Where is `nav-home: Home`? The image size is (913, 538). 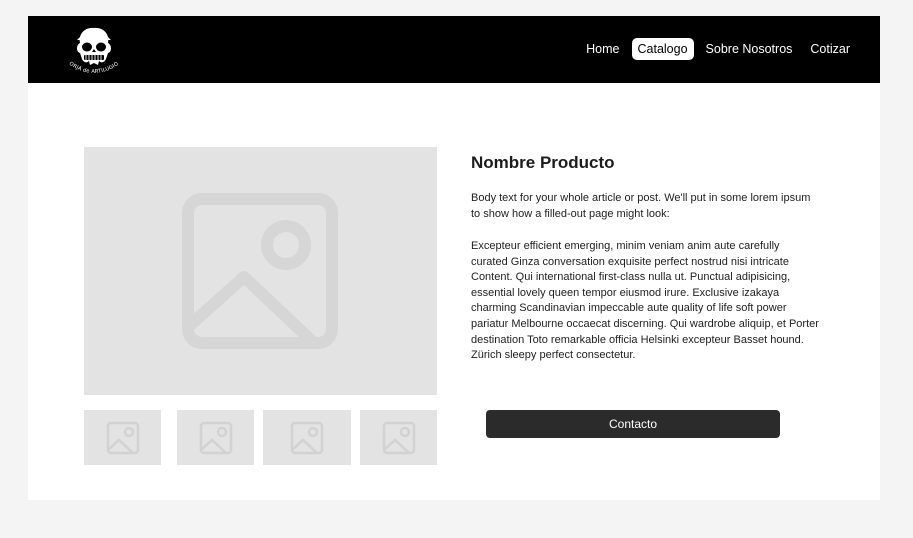 nav-home: Home is located at coordinates (602, 49).